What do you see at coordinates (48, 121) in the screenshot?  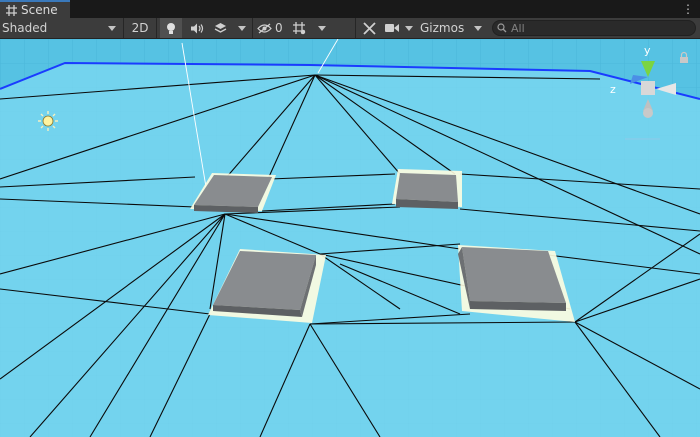 I see `directional-light-icon` at bounding box center [48, 121].